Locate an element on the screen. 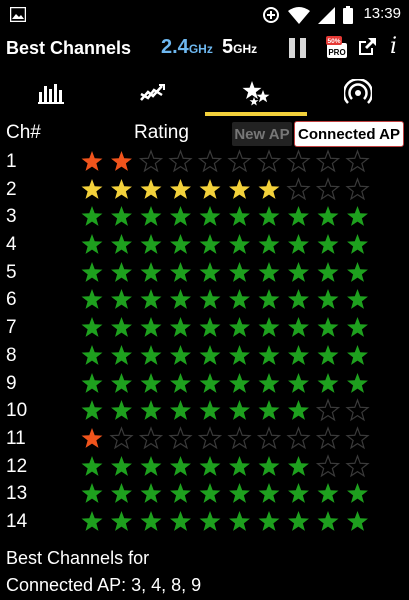 This screenshot has height=600, width=409. tab-channel-graph is located at coordinates (51, 93).